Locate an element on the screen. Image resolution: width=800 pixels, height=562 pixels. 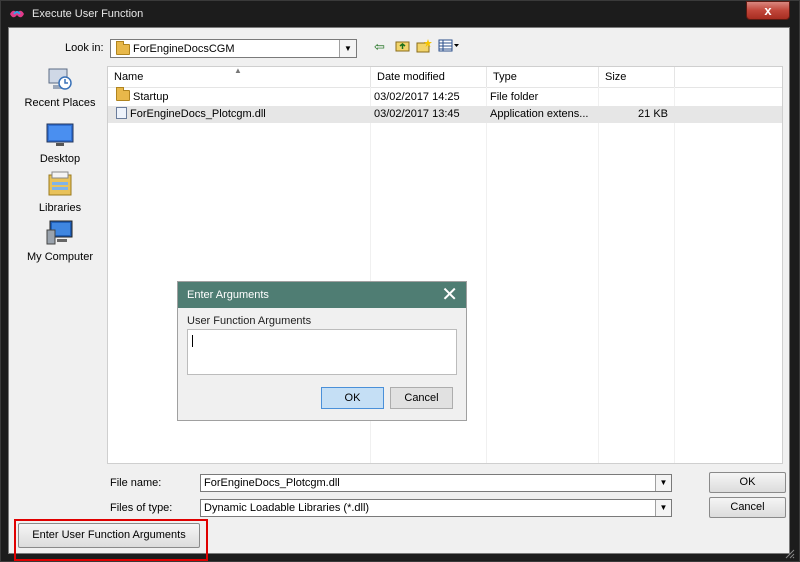
files-of-type-dropdown: Dynamic Loadable Libraries (*.dll) ▼ is located at coordinates (436, 508).